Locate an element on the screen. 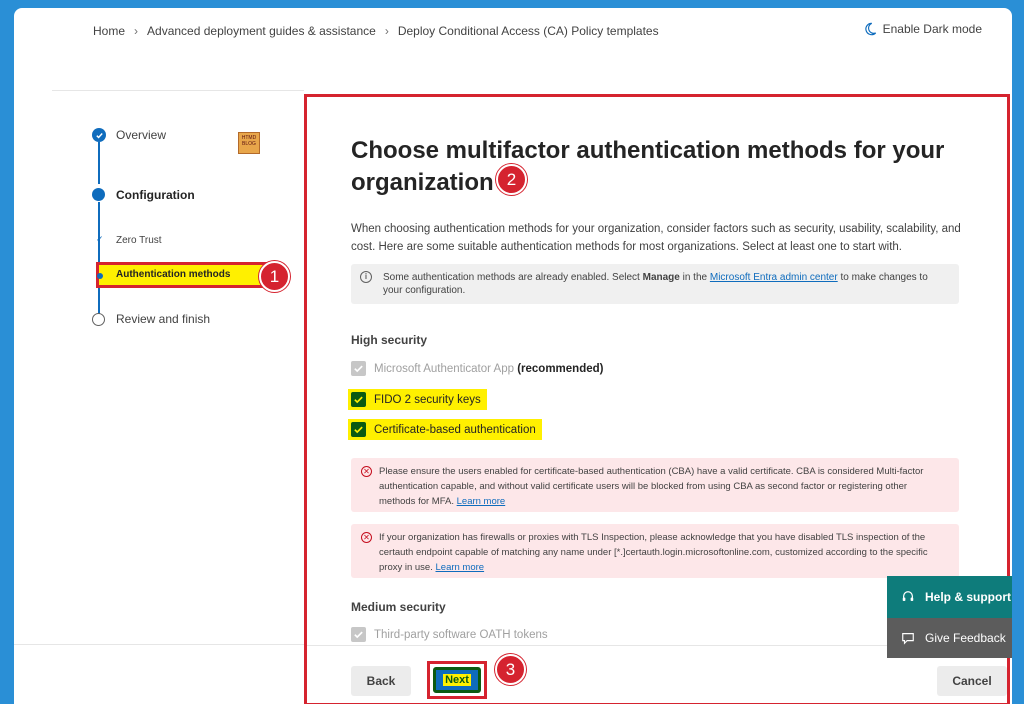  high-security-heading: High security is located at coordinates (389, 340).